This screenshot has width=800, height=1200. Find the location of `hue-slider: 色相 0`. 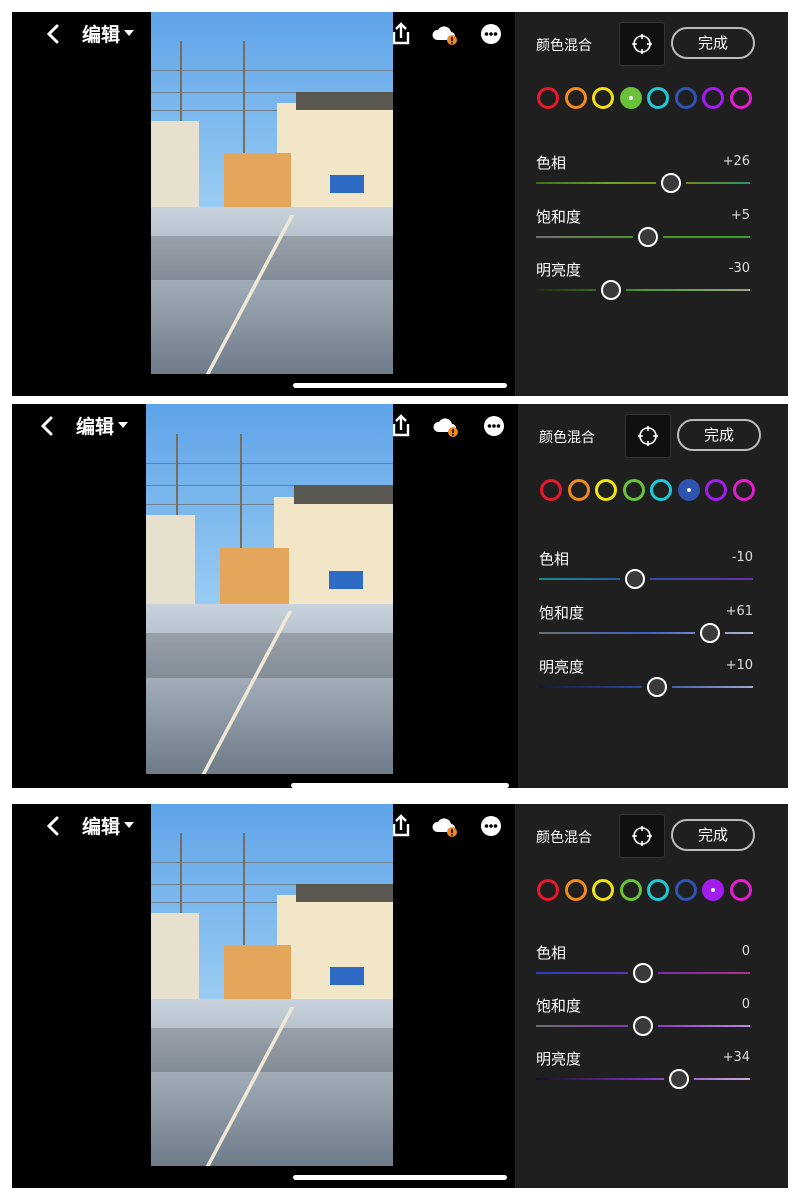

hue-slider: 色相 0 is located at coordinates (643, 963).